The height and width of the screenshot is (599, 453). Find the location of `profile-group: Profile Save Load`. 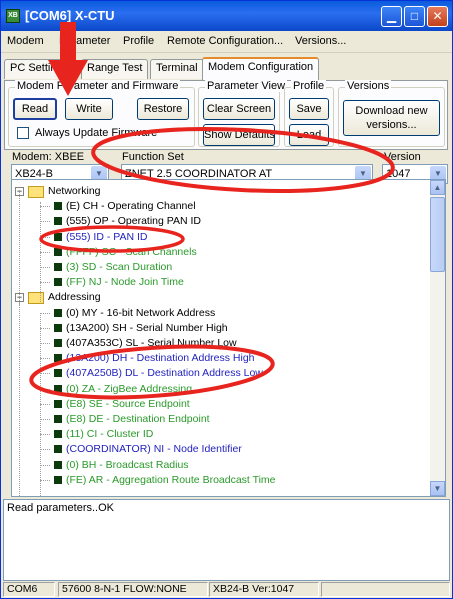

profile-group: Profile Save Load is located at coordinates (309, 113).